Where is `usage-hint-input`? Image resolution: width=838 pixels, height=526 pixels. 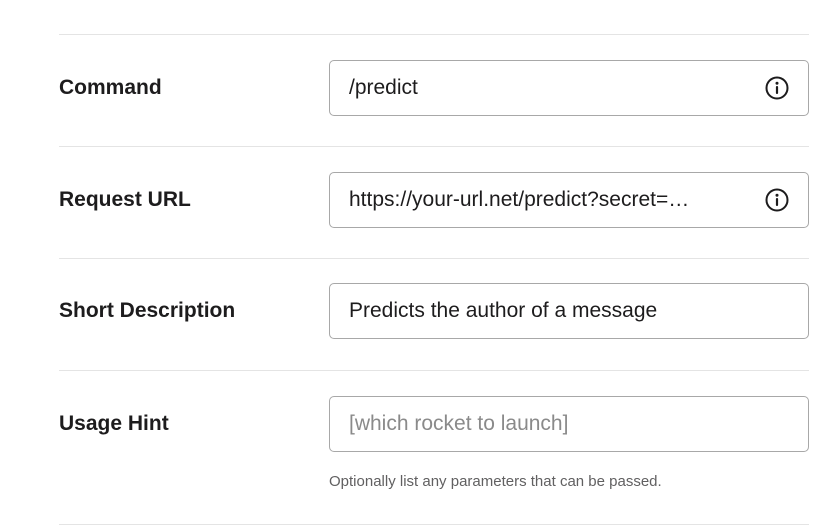
usage-hint-input is located at coordinates (569, 424).